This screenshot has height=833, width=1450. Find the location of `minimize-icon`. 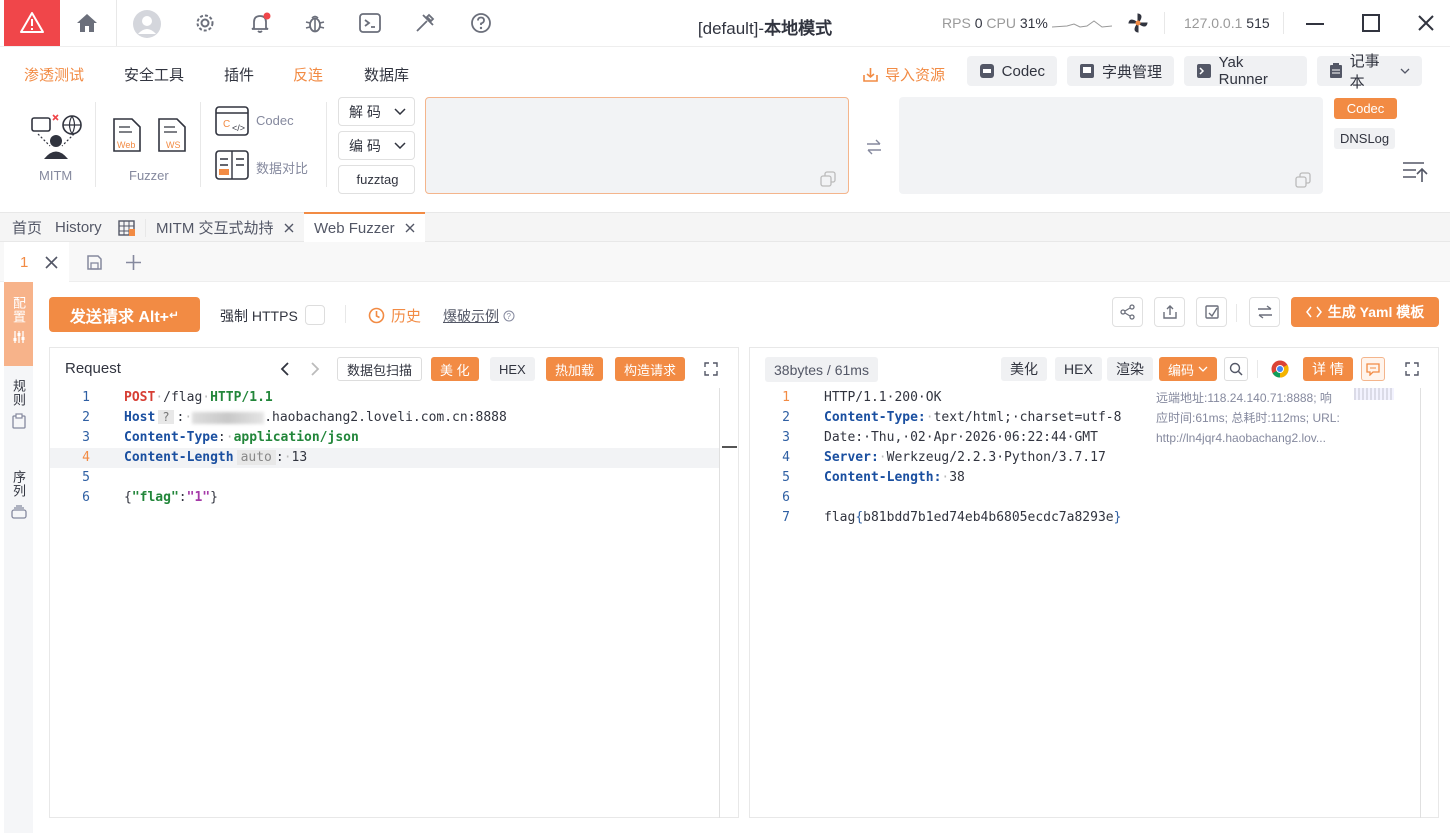

minimize-icon is located at coordinates (1315, 23).